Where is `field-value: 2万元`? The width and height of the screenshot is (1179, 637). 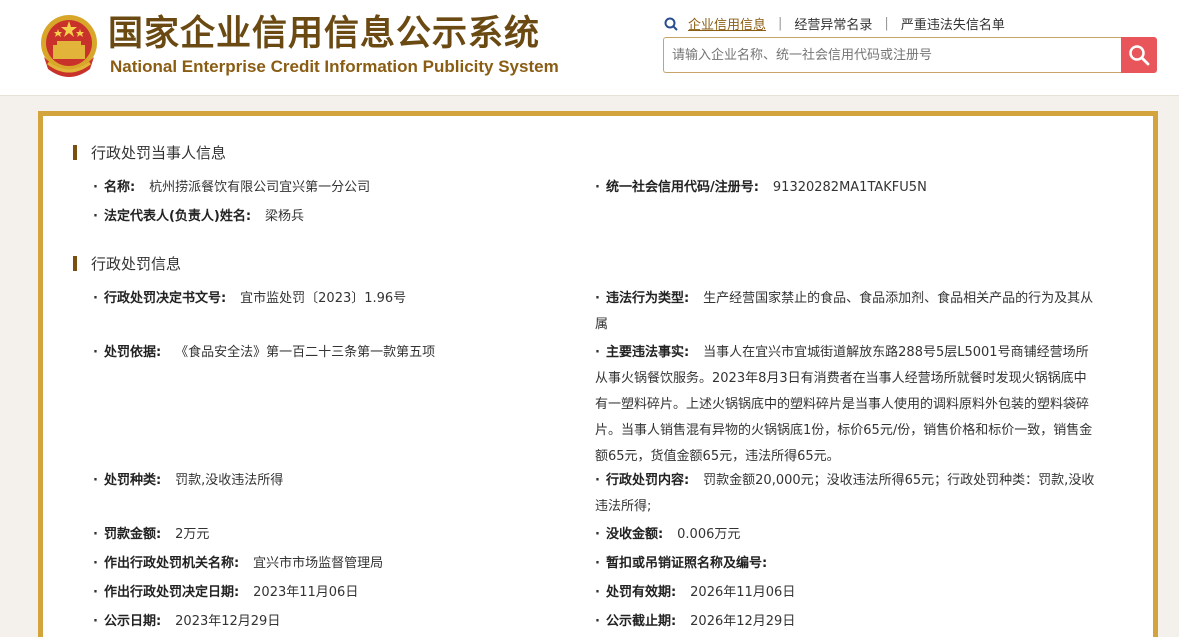 field-value: 2万元 is located at coordinates (192, 534).